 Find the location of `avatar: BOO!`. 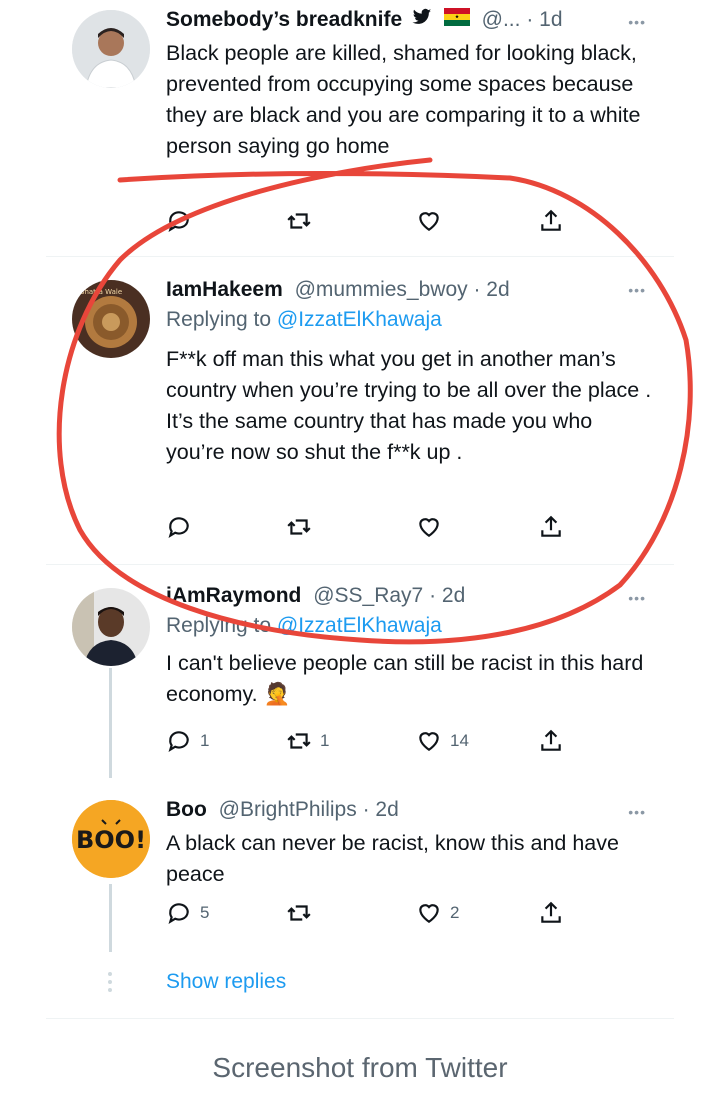

avatar: BOO! is located at coordinates (111, 839).